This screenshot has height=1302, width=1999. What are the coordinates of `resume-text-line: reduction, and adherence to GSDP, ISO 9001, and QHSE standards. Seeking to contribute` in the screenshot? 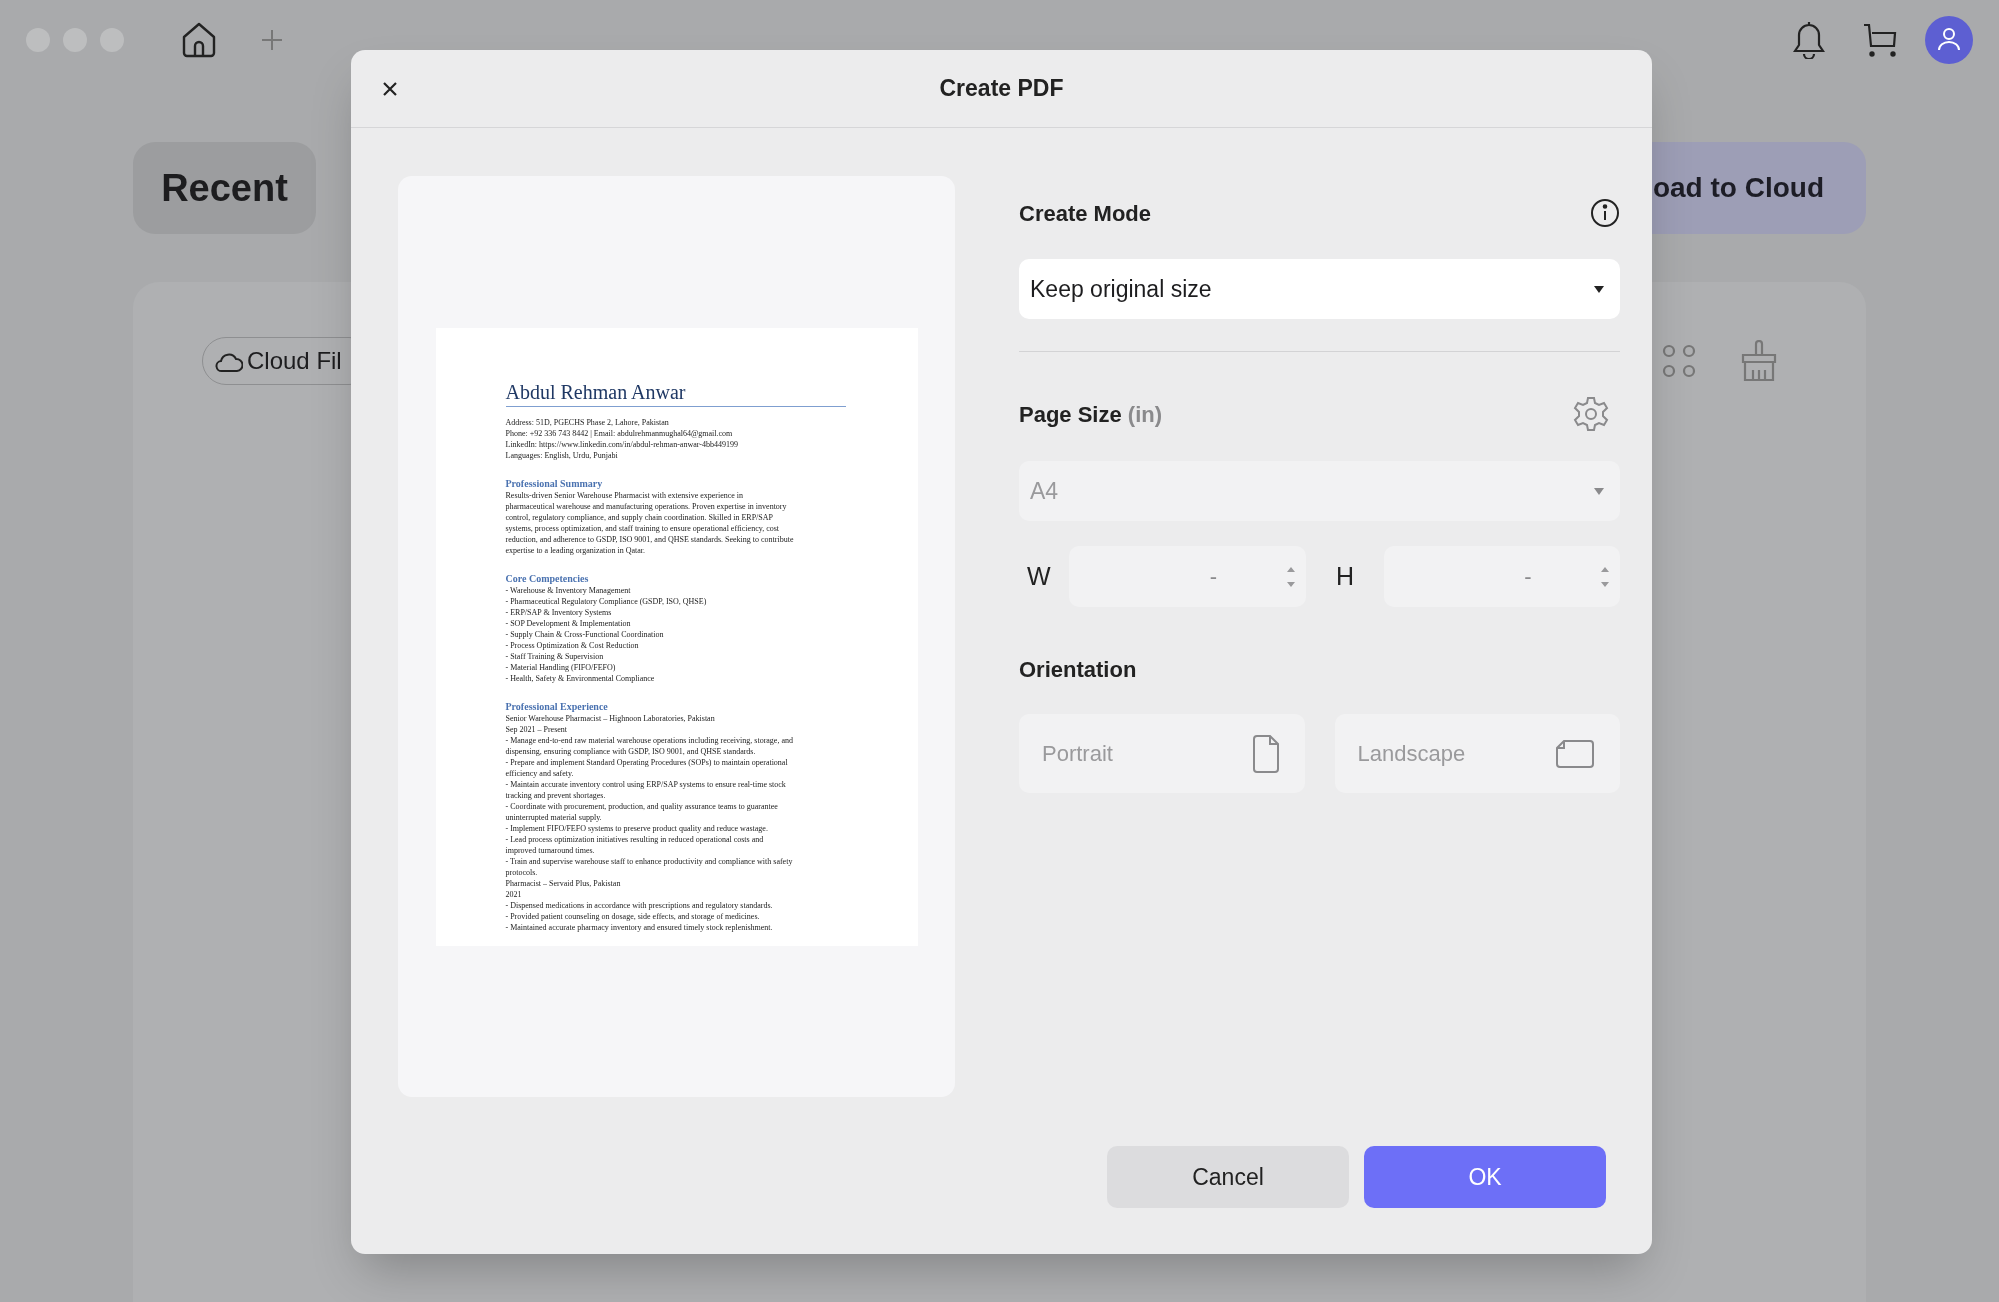 It's located at (650, 539).